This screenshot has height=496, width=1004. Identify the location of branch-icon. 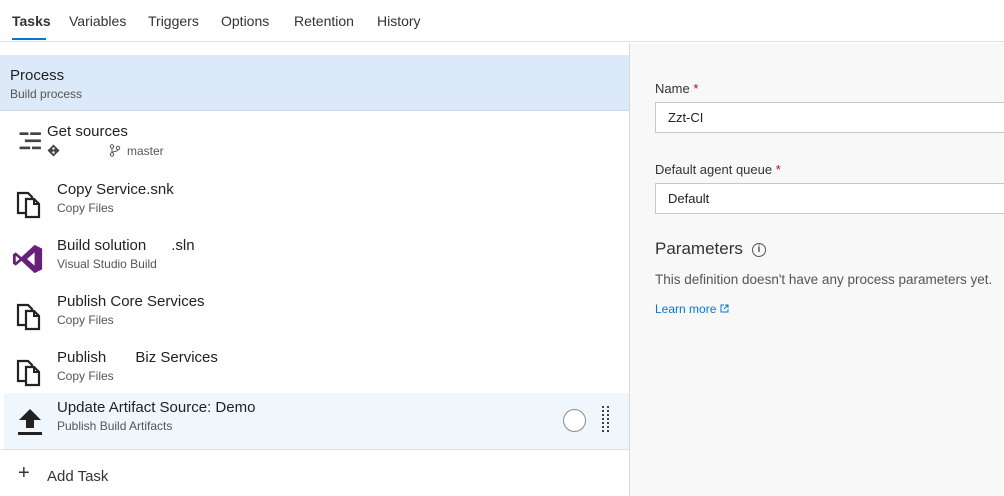
(115, 150).